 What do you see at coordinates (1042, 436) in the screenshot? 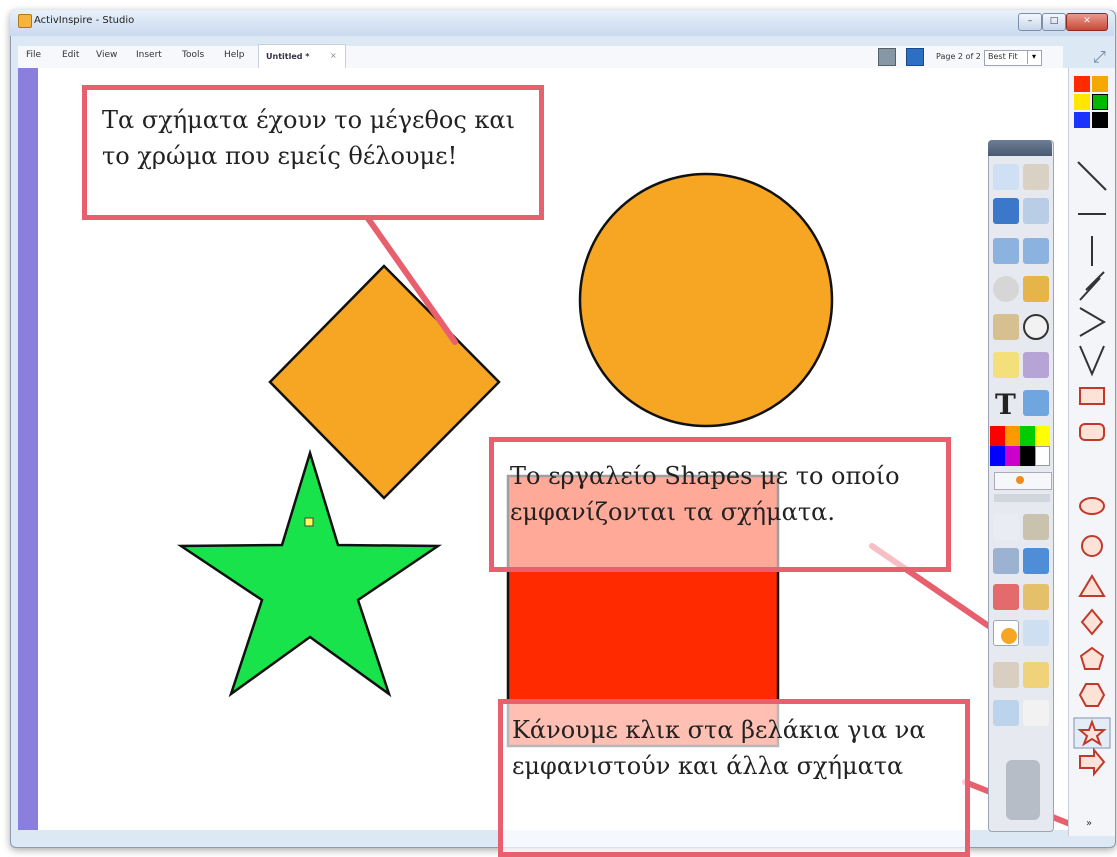
I see `palette-yellow` at bounding box center [1042, 436].